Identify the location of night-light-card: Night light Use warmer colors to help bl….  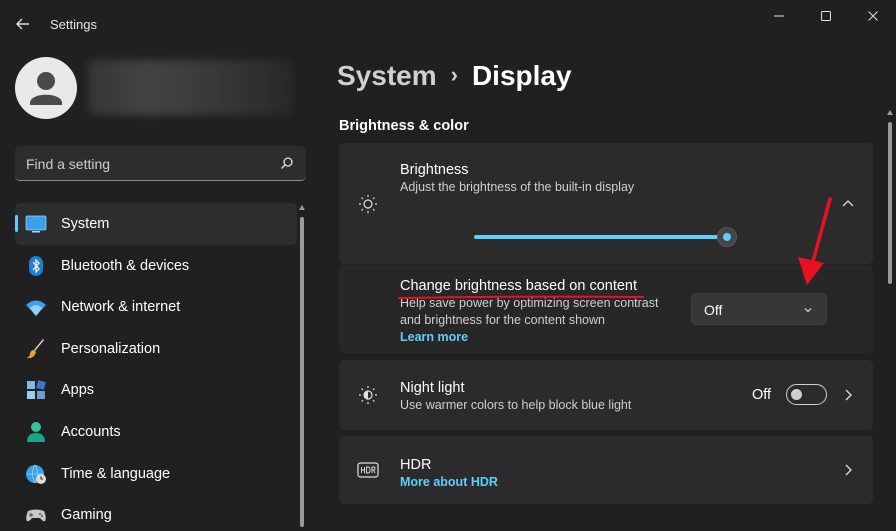
(606, 395).